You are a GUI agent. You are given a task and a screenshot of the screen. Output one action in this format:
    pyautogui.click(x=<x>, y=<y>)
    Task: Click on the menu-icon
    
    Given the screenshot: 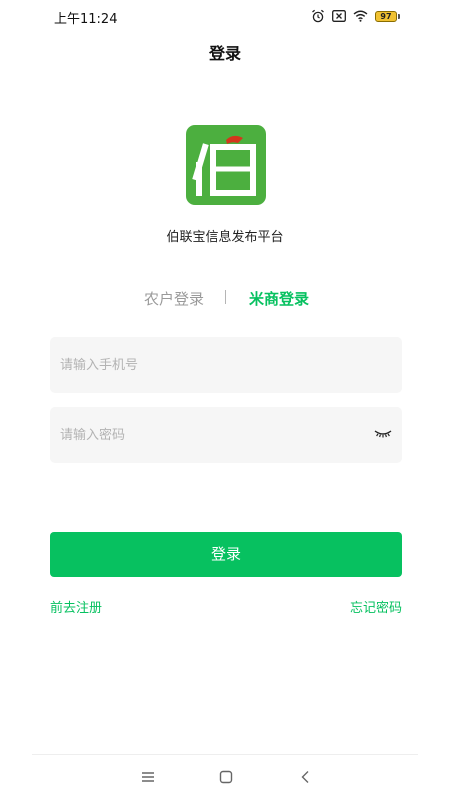 What is the action you would take?
    pyautogui.click(x=148, y=777)
    